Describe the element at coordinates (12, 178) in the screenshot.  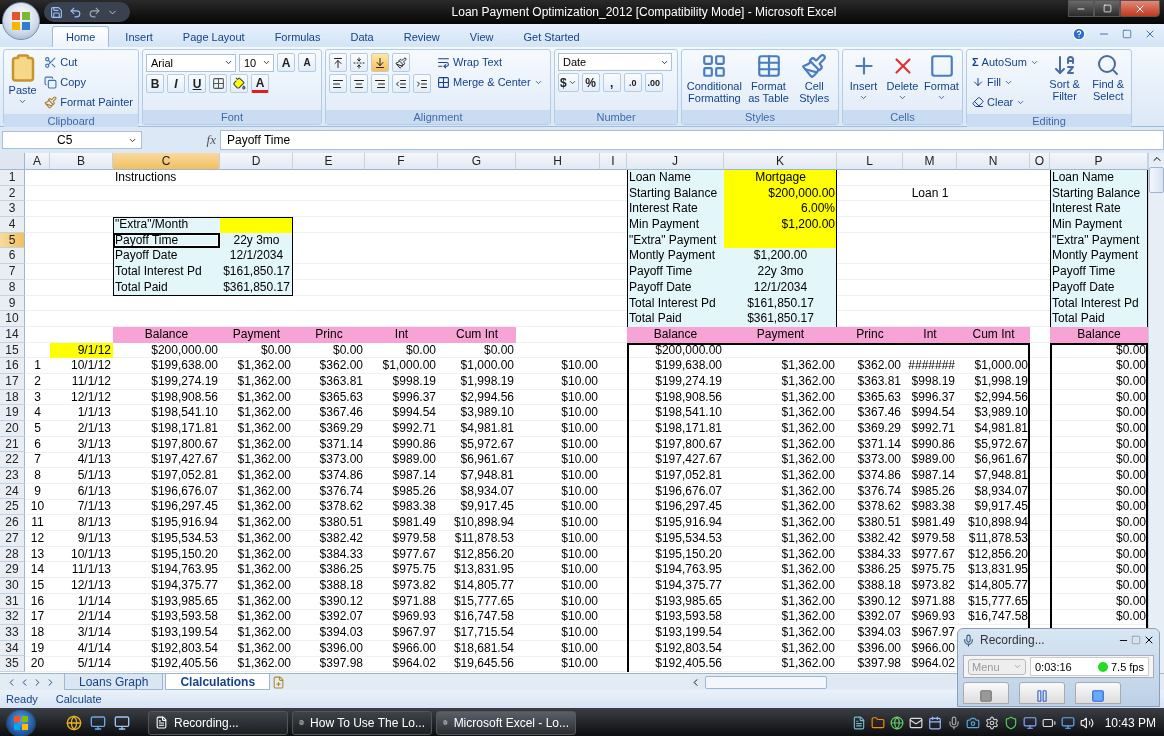
I see `row-header: 1` at that location.